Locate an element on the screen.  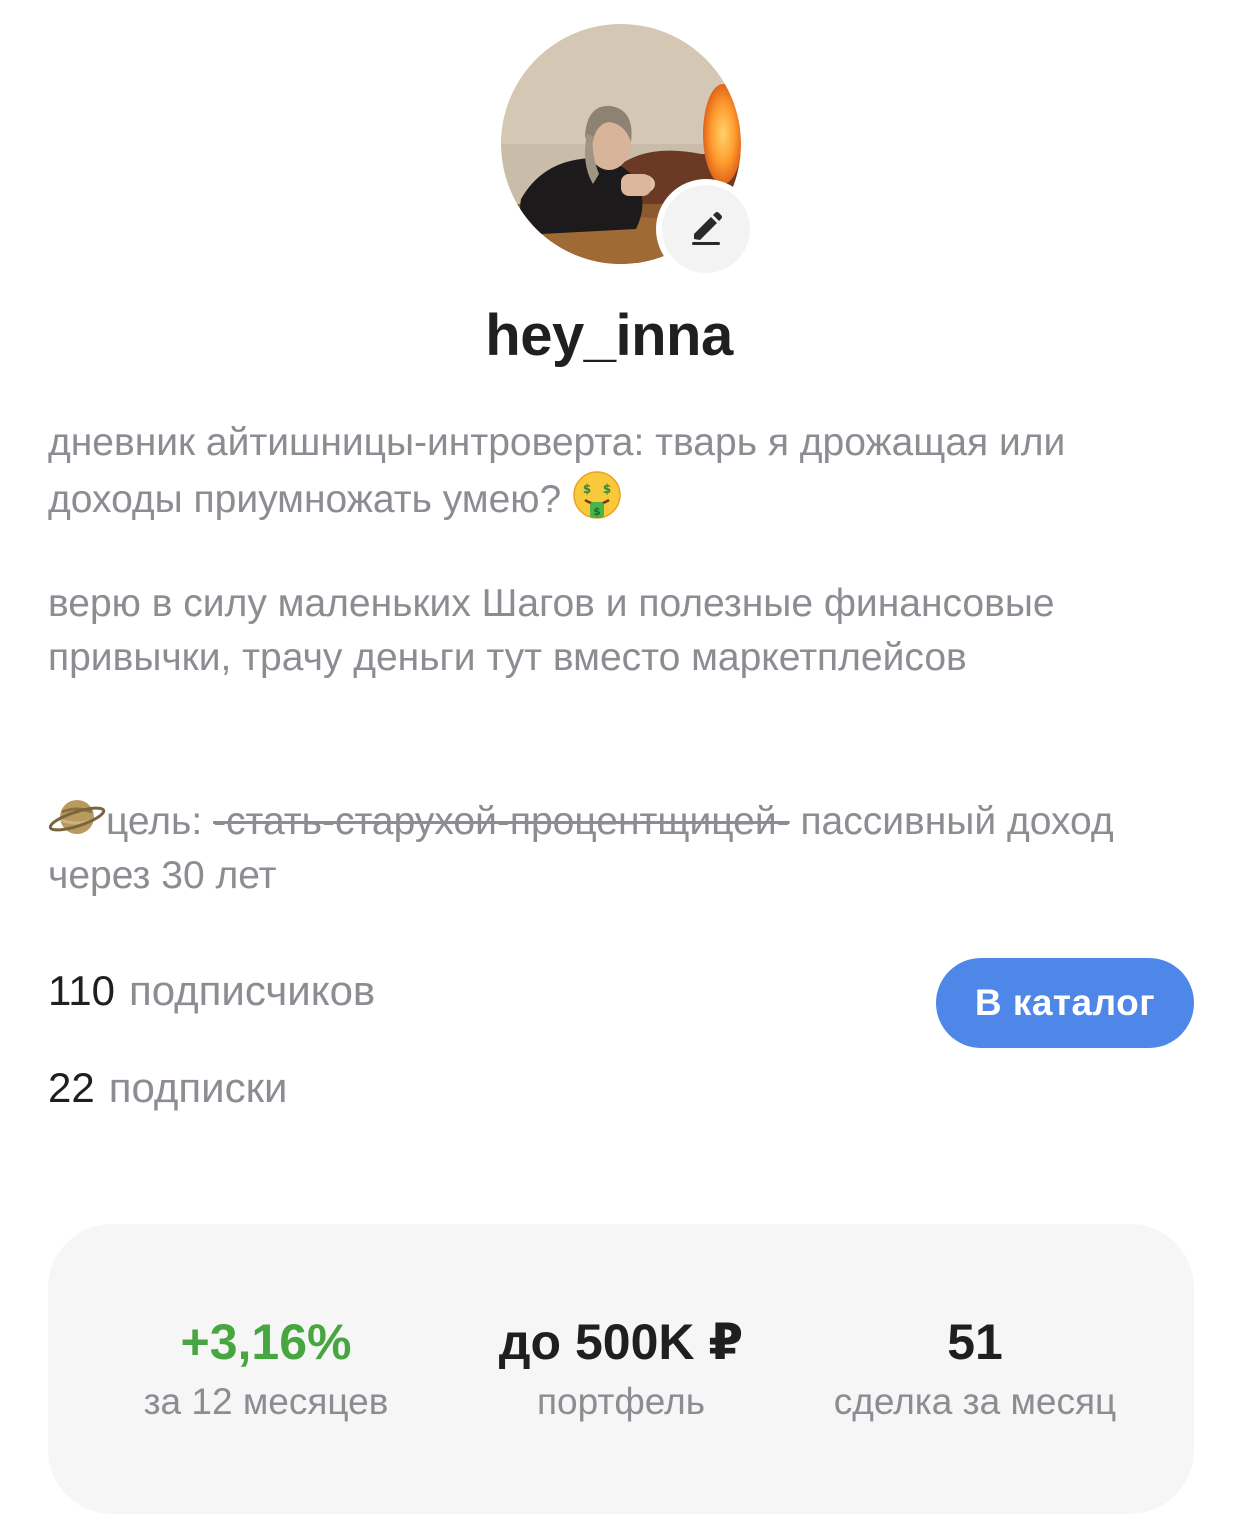
followers-count: 110 подписчиков is located at coordinates (211, 991).